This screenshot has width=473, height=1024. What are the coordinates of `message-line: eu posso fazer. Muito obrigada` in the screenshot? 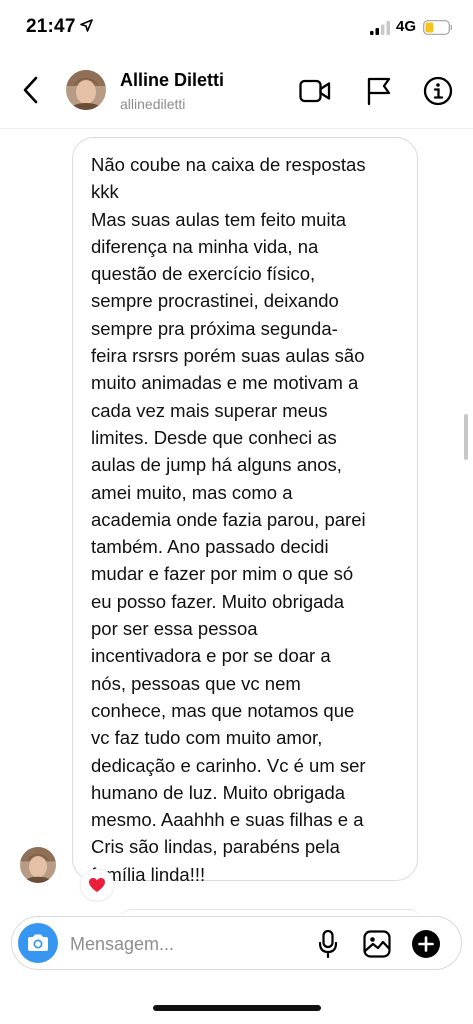 It's located at (217, 601).